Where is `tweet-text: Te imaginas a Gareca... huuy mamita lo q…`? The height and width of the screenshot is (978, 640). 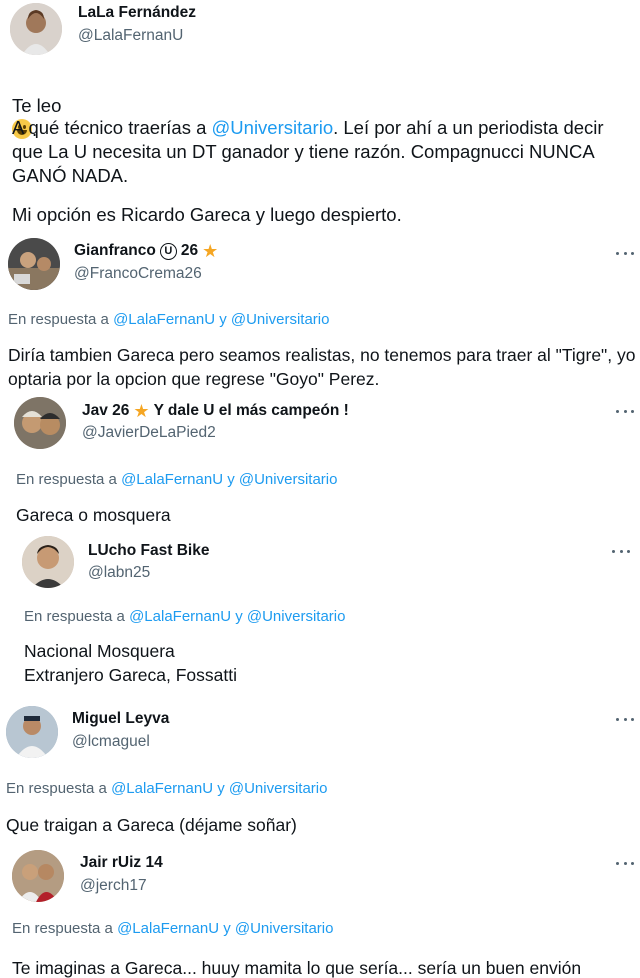
tweet-text: Te imaginas a Gareca... huuy mamita lo q… is located at coordinates (297, 968).